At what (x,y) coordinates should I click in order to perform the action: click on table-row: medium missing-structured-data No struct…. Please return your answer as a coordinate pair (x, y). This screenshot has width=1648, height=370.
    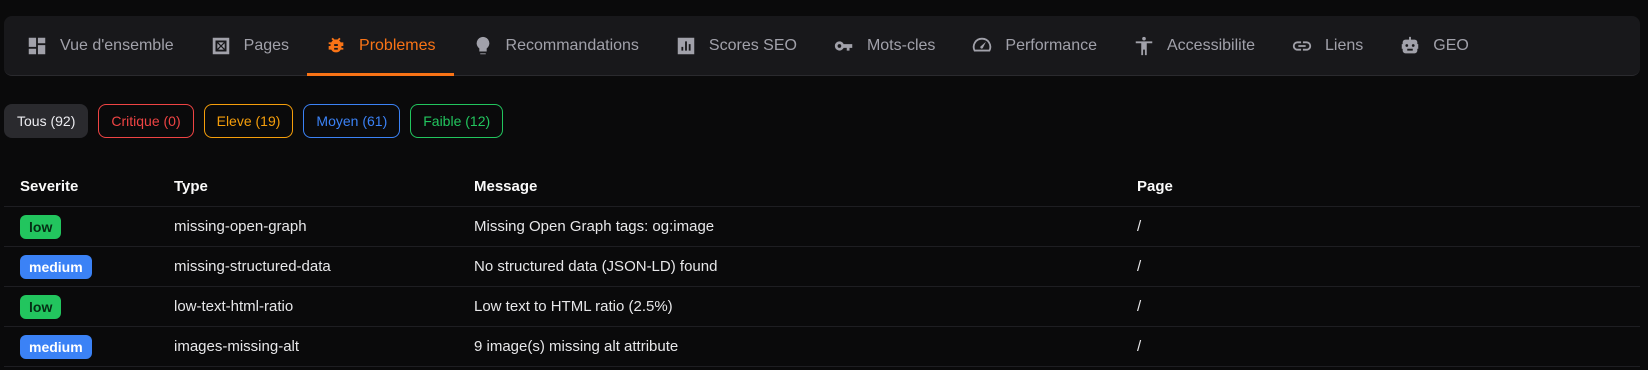
    Looking at the image, I should click on (822, 267).